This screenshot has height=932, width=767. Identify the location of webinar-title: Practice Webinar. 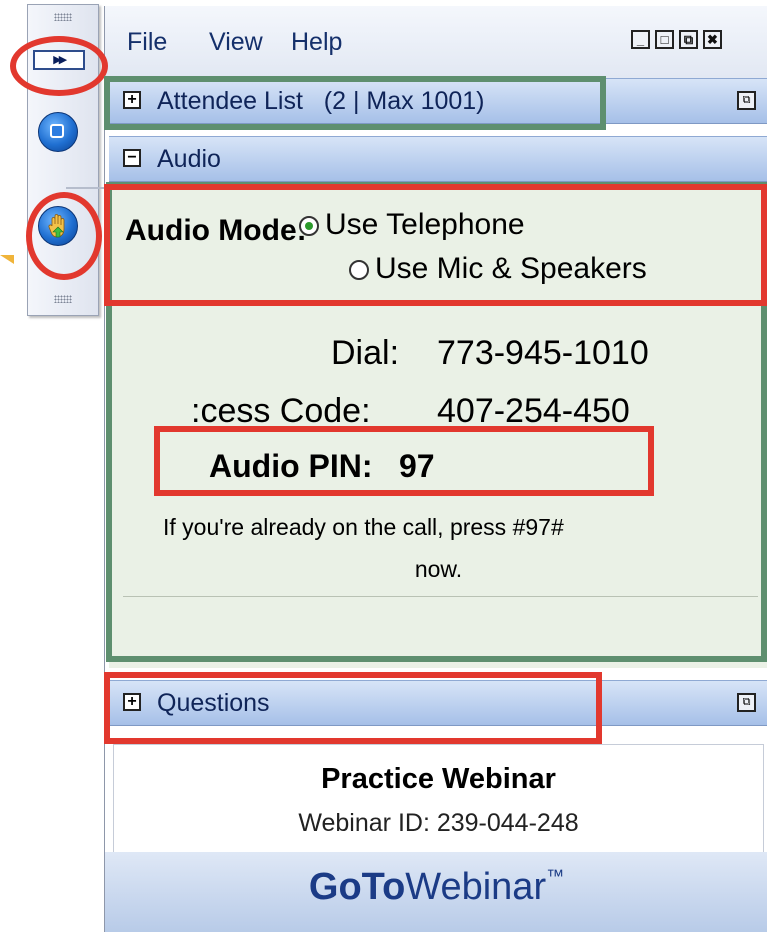
(438, 779).